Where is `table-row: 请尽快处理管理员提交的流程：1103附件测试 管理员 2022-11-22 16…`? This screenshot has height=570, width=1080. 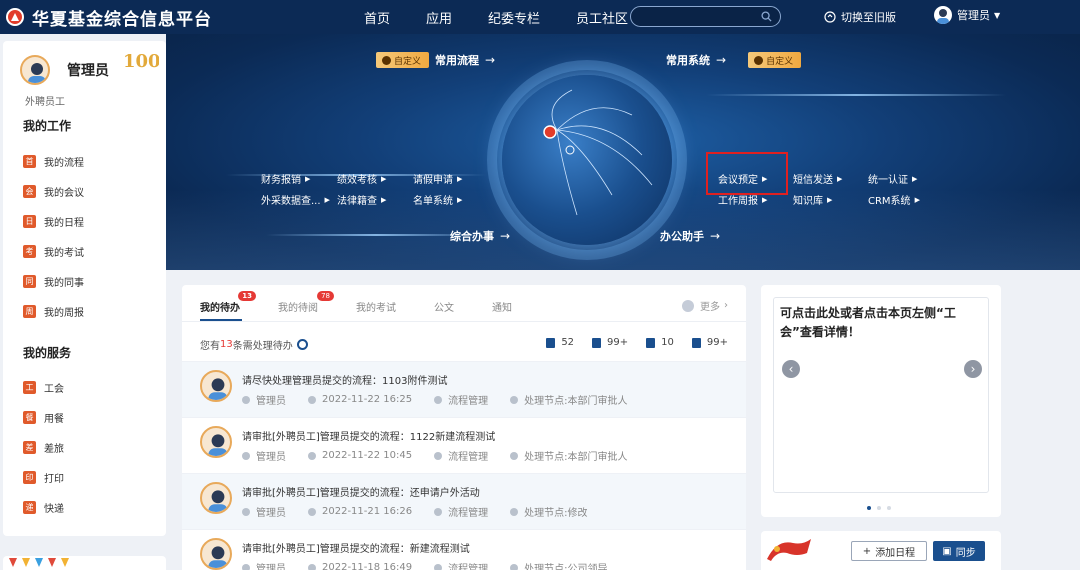 table-row: 请尽快处理管理员提交的流程：1103附件测试 管理员 2022-11-22 16… is located at coordinates (464, 389).